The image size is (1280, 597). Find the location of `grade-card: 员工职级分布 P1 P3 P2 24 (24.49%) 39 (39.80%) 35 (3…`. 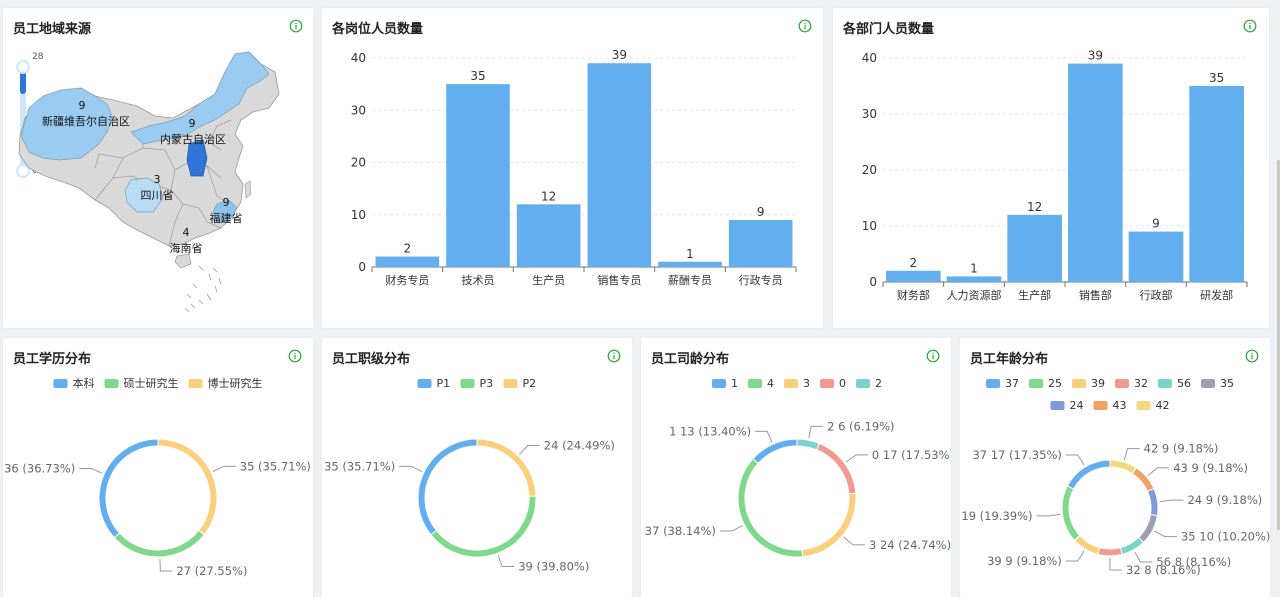

grade-card: 员工职级分布 P1 P3 P2 24 (24.49%) 39 (39.80%) 35 (3… is located at coordinates (477, 467).